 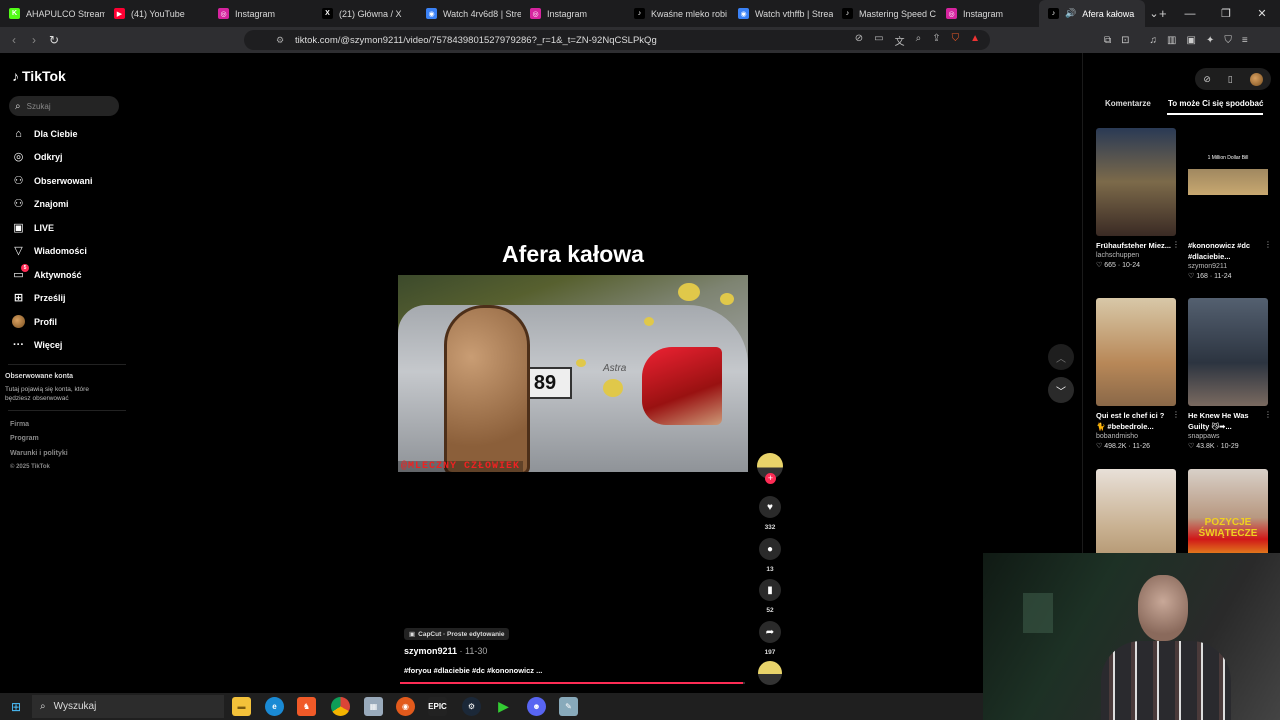 What do you see at coordinates (56, 133) in the screenshot?
I see `sidebar-item-label: Dla Ciebie` at bounding box center [56, 133].